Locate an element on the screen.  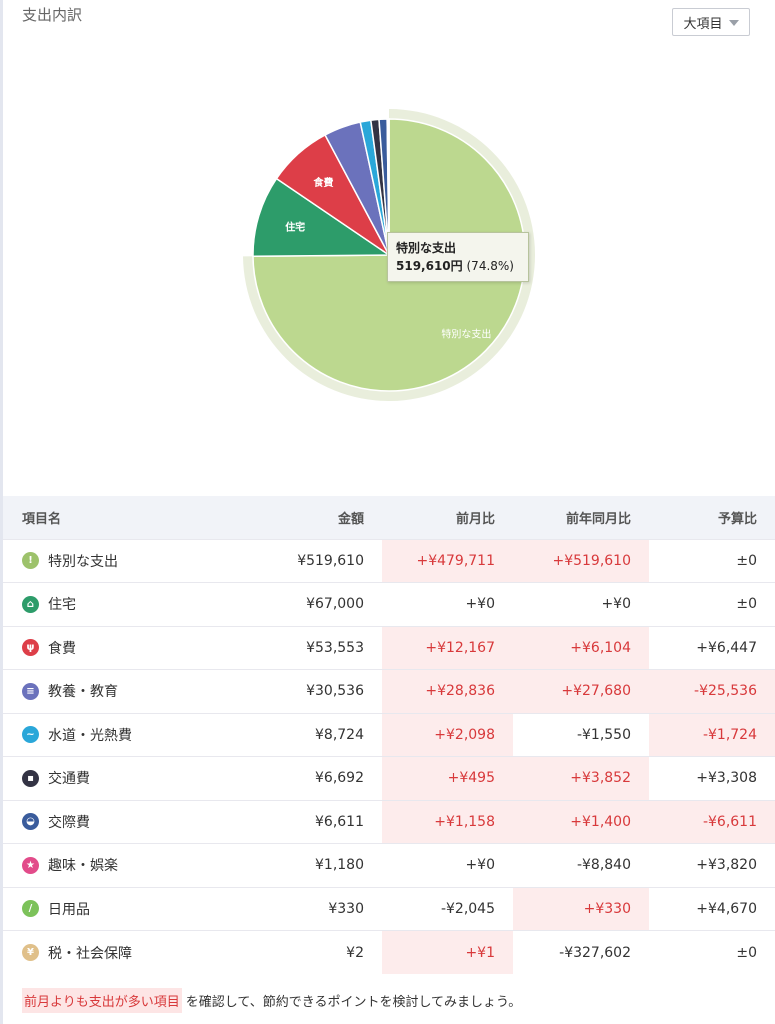
exclamation-icon: ! is located at coordinates (30, 561).